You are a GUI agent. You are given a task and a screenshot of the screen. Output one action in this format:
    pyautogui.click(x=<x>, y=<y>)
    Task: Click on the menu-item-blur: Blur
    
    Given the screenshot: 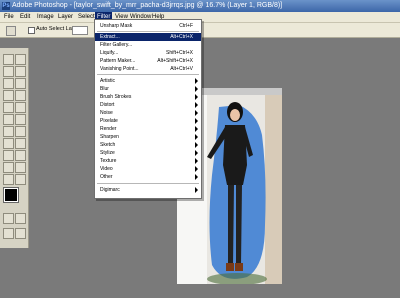 What is the action you would take?
    pyautogui.click(x=148, y=89)
    